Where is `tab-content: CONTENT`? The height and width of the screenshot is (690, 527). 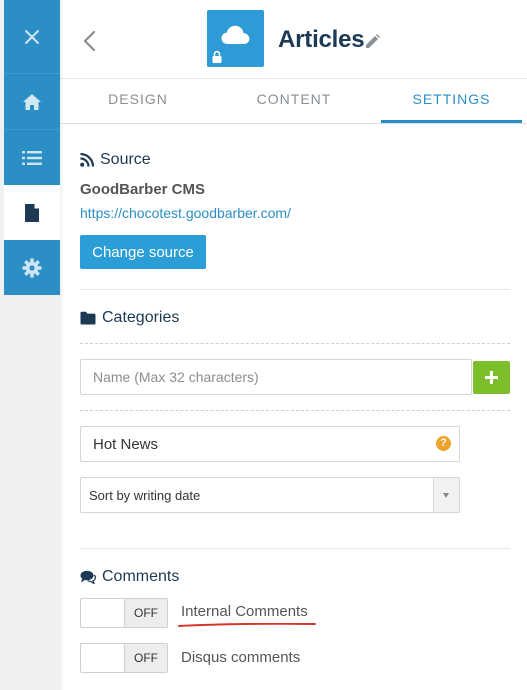
tab-content: CONTENT is located at coordinates (294, 100).